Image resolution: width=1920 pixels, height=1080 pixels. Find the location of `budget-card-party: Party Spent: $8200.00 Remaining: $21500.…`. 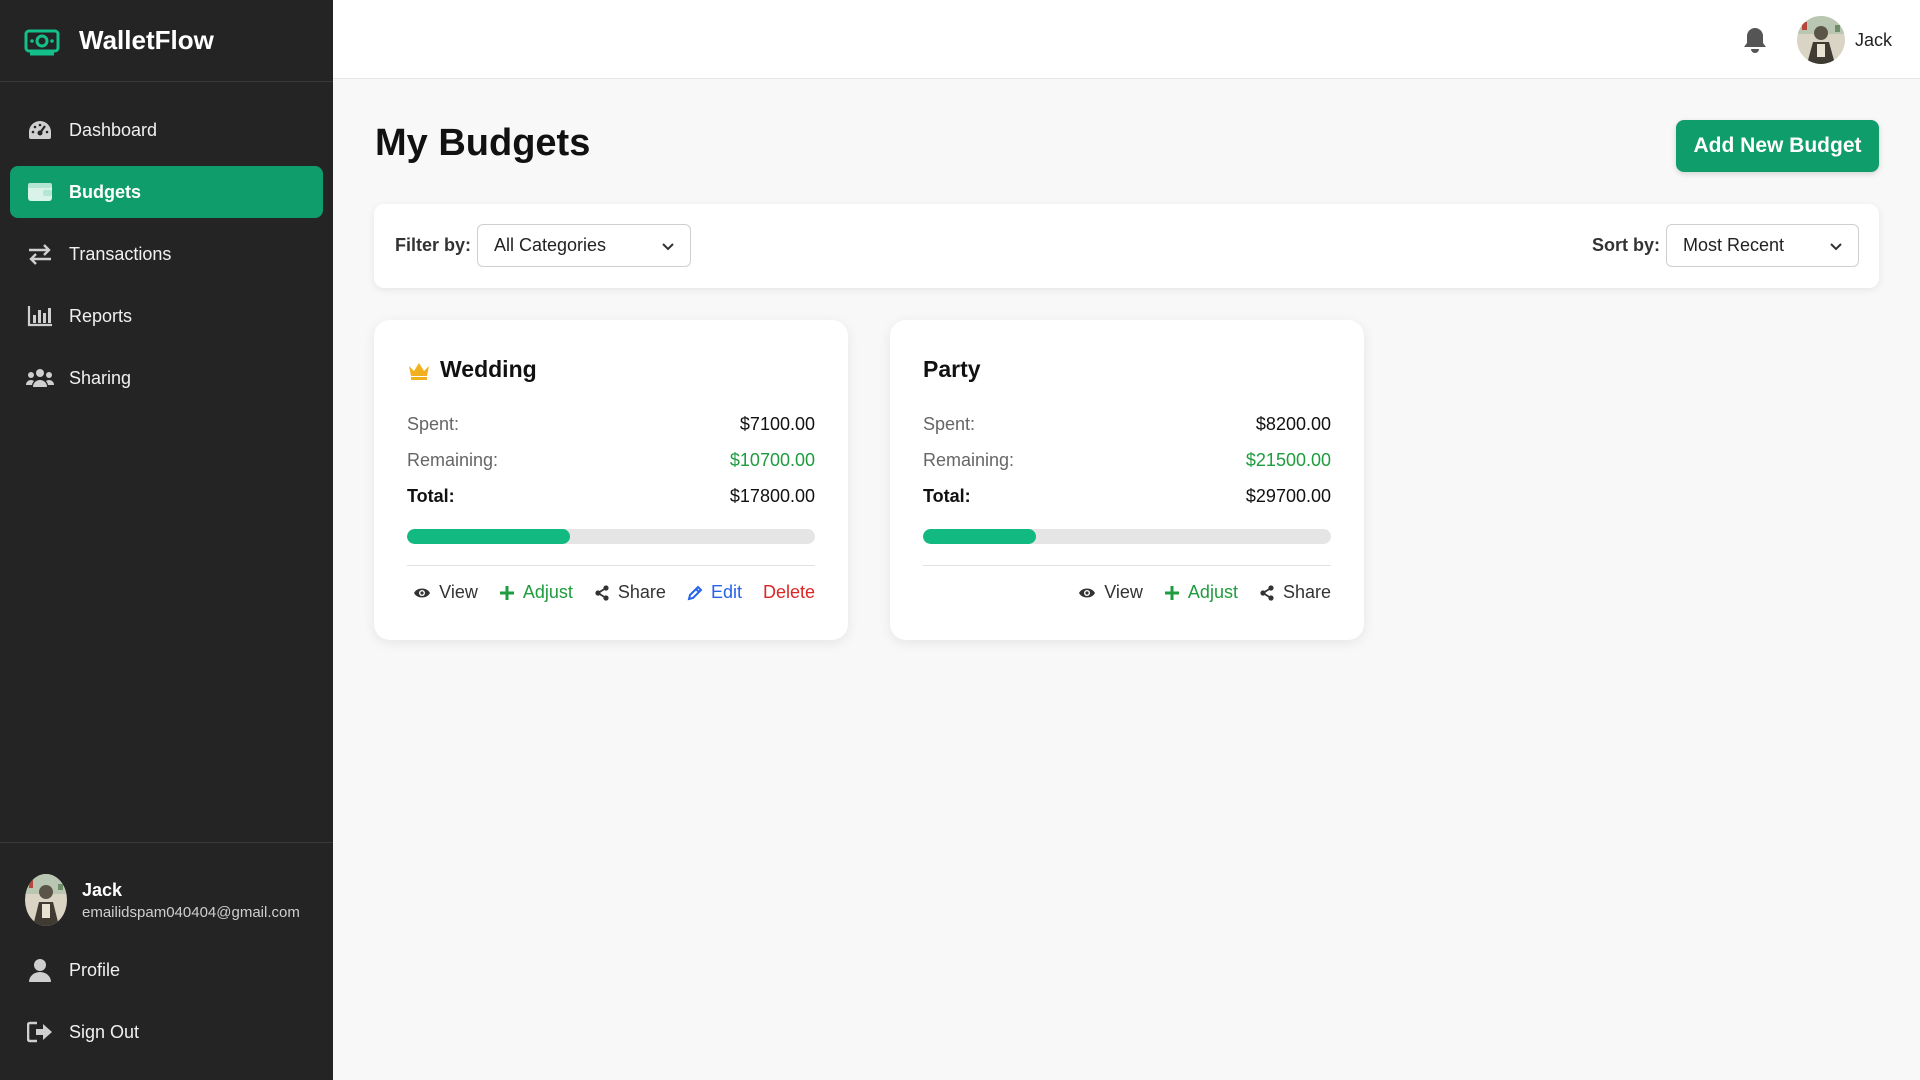

budget-card-party: Party Spent: $8200.00 Remaining: $21500.… is located at coordinates (1127, 480).